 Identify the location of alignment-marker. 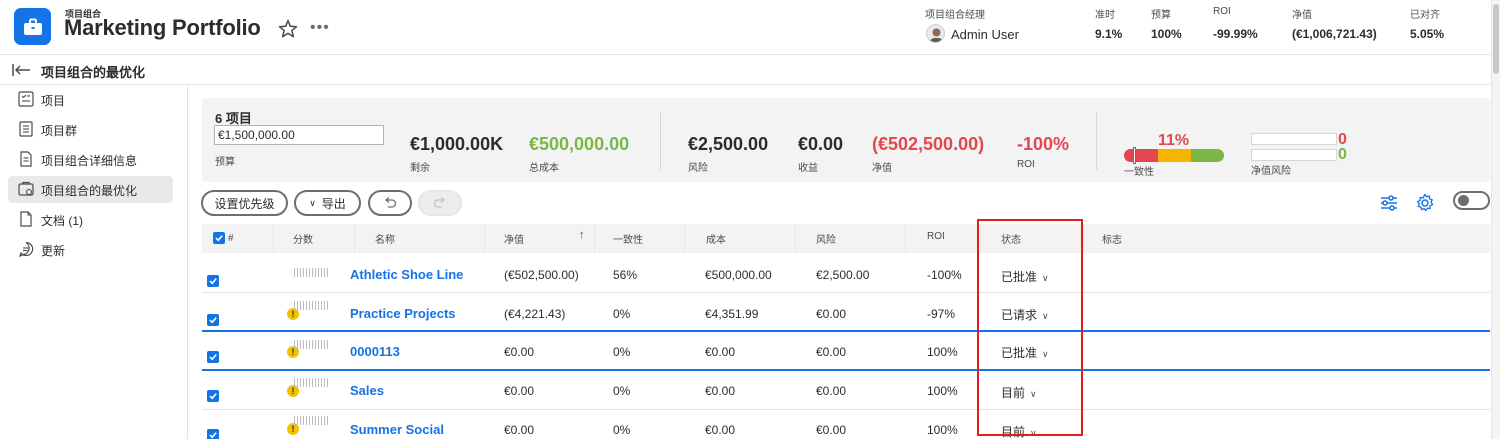
(1134, 155).